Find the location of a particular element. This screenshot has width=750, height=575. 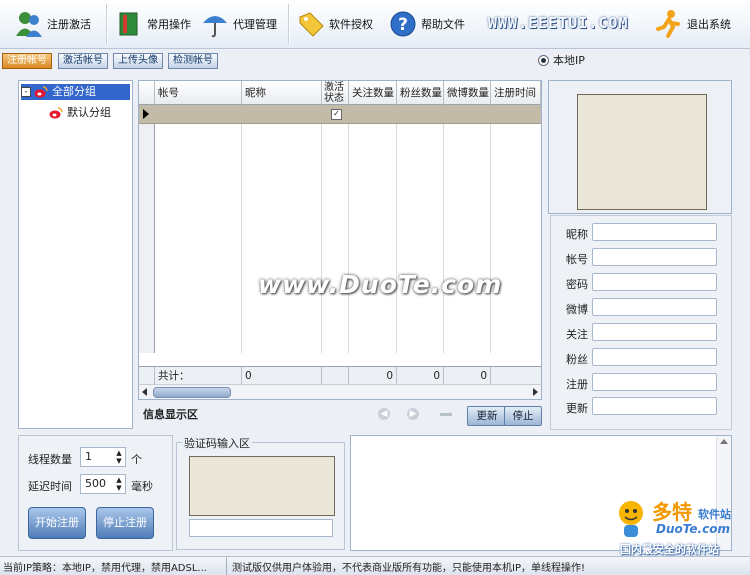

common-ops-label: 常用操作 is located at coordinates (169, 24).